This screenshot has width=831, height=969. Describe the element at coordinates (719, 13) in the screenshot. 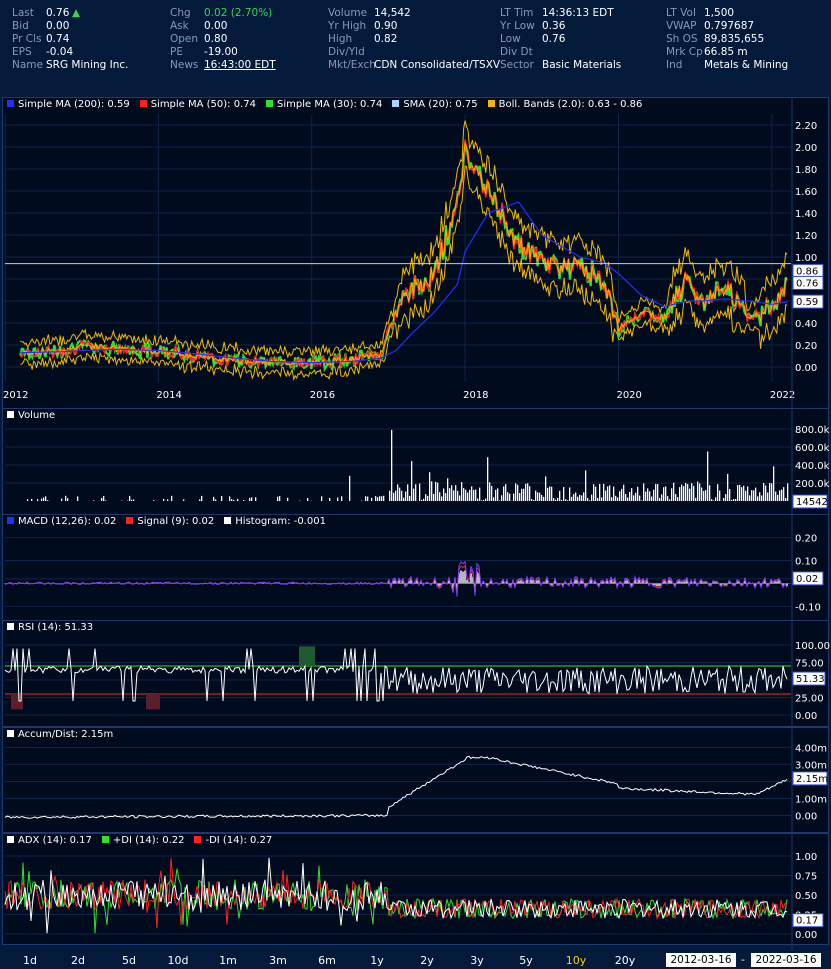

I see `quote-value: 1,500` at that location.